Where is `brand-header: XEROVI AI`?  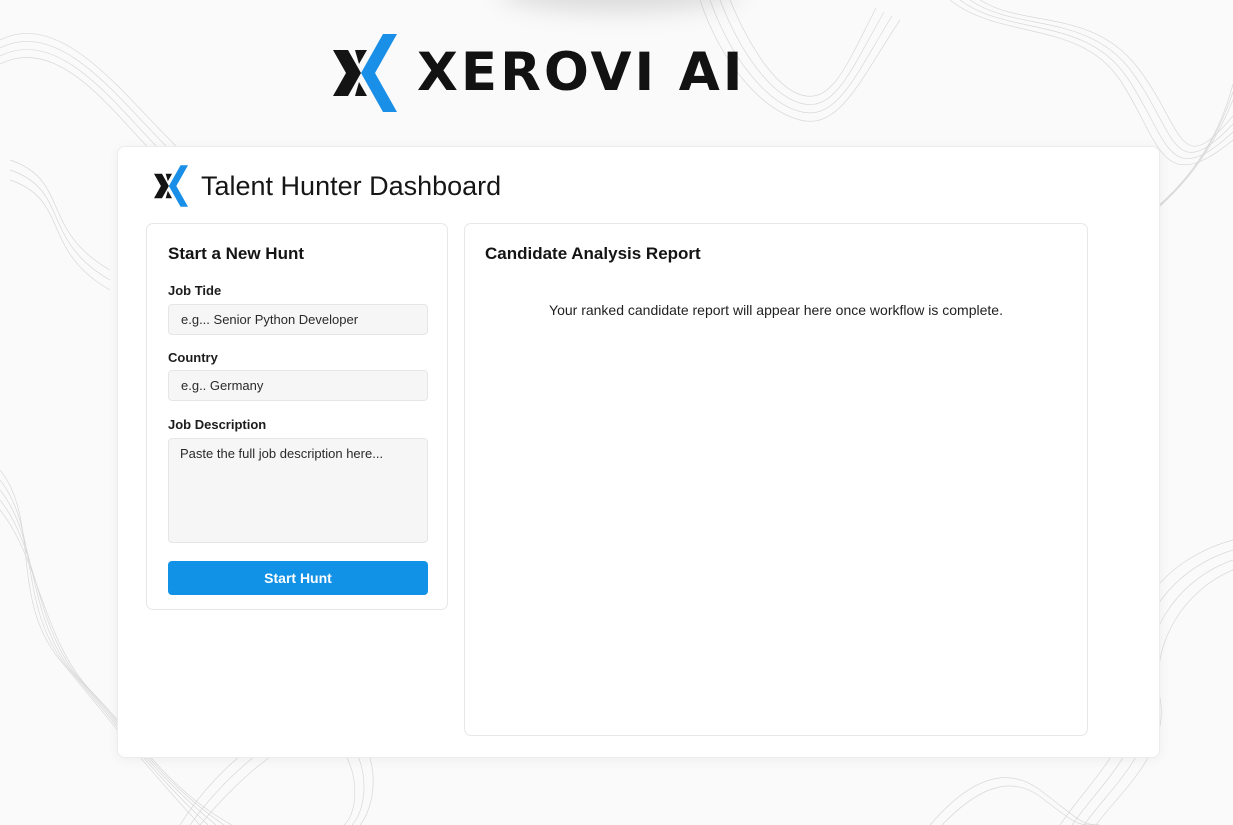 brand-header: XEROVI AI is located at coordinates (539, 73).